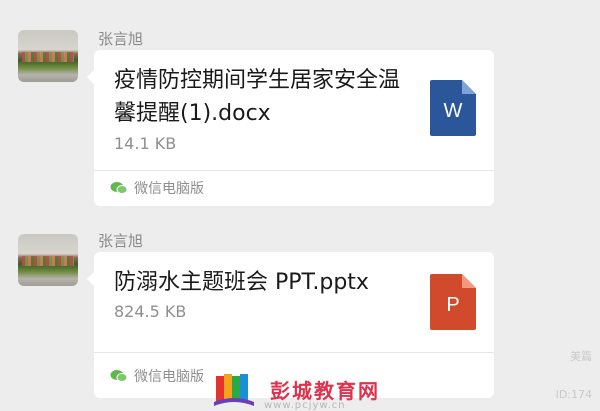  What do you see at coordinates (453, 111) in the screenshot?
I see `file-type-letter: W` at bounding box center [453, 111].